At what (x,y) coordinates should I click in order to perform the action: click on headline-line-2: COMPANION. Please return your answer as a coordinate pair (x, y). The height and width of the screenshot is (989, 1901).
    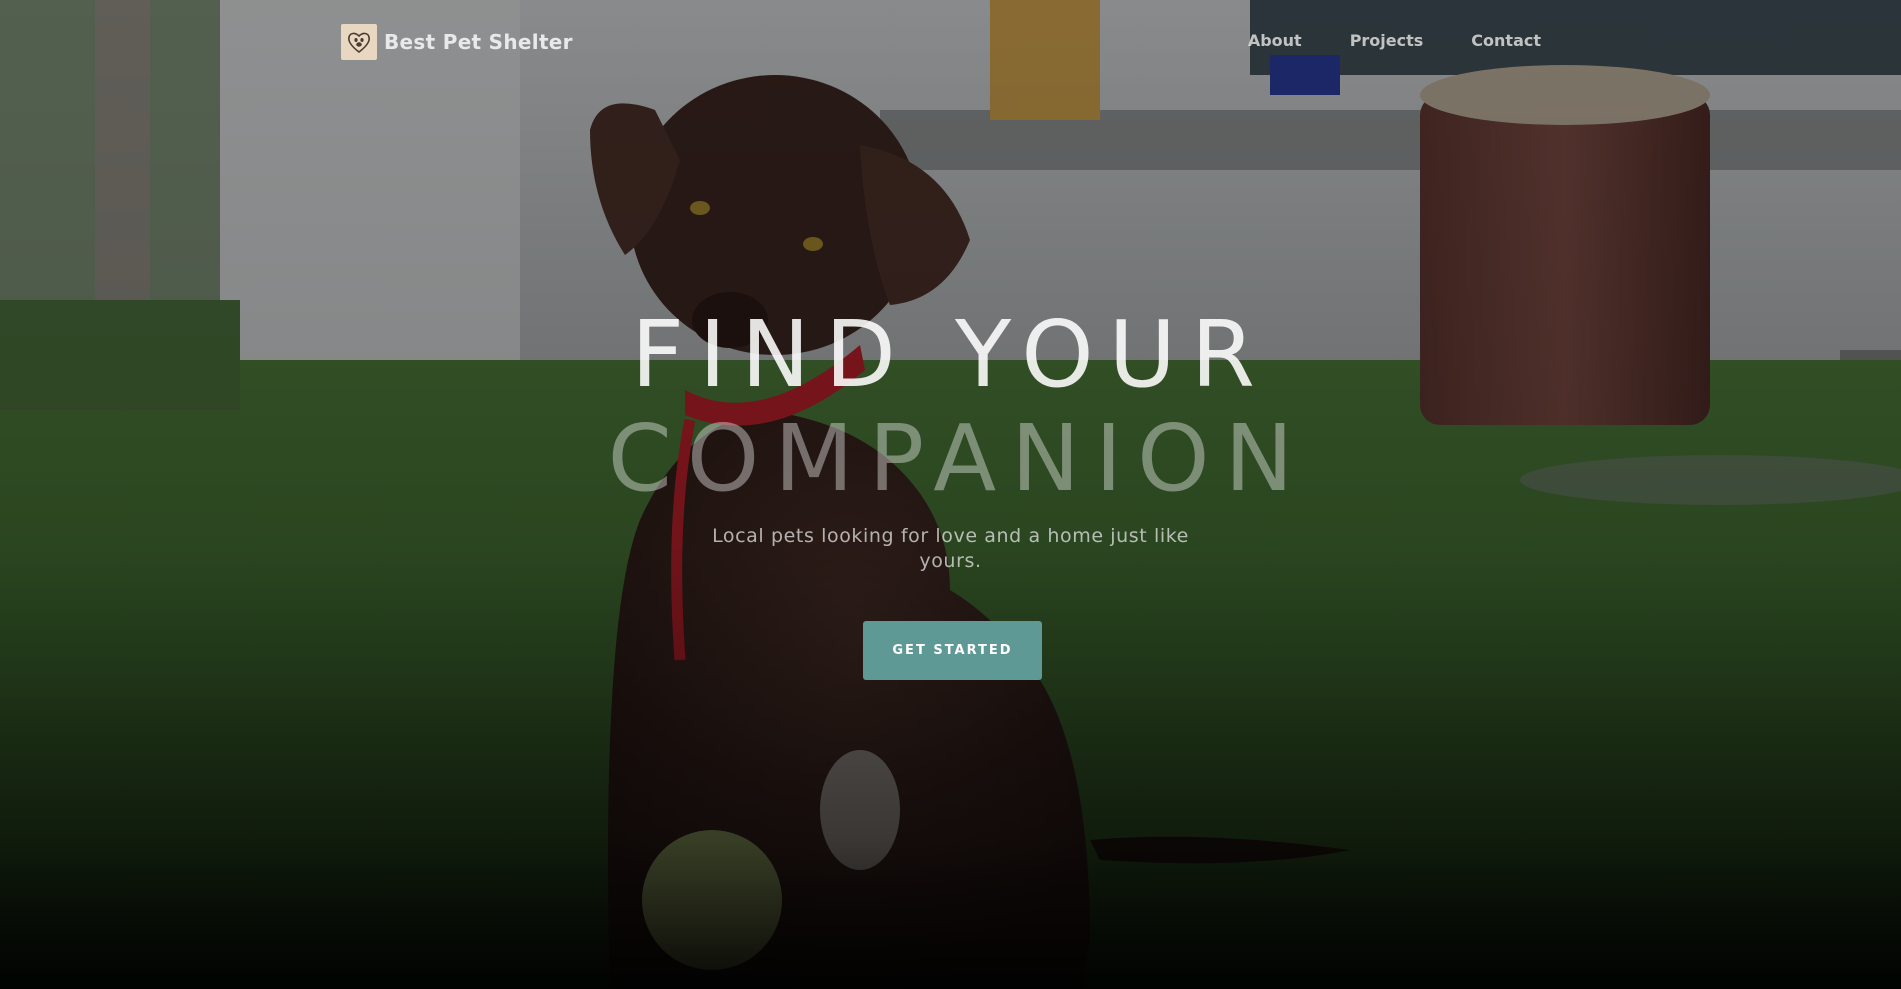
    Looking at the image, I should click on (958, 458).